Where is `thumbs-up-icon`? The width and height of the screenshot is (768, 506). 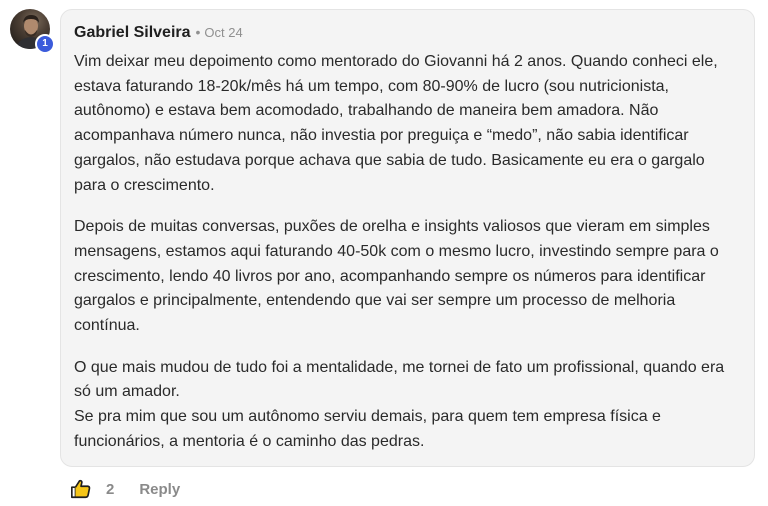 thumbs-up-icon is located at coordinates (81, 489).